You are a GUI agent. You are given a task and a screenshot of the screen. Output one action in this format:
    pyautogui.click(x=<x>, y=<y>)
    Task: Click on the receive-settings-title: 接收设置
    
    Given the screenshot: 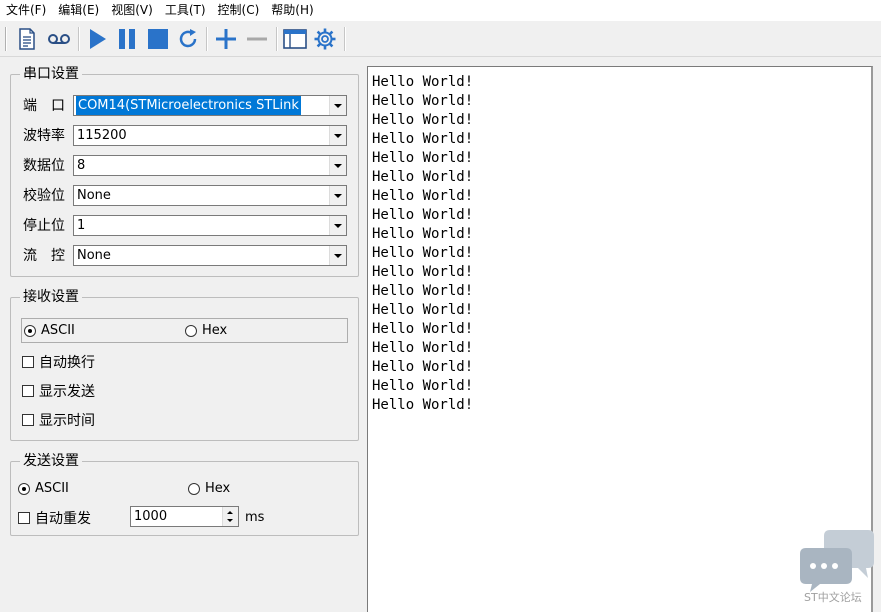 What is the action you would take?
    pyautogui.click(x=51, y=297)
    